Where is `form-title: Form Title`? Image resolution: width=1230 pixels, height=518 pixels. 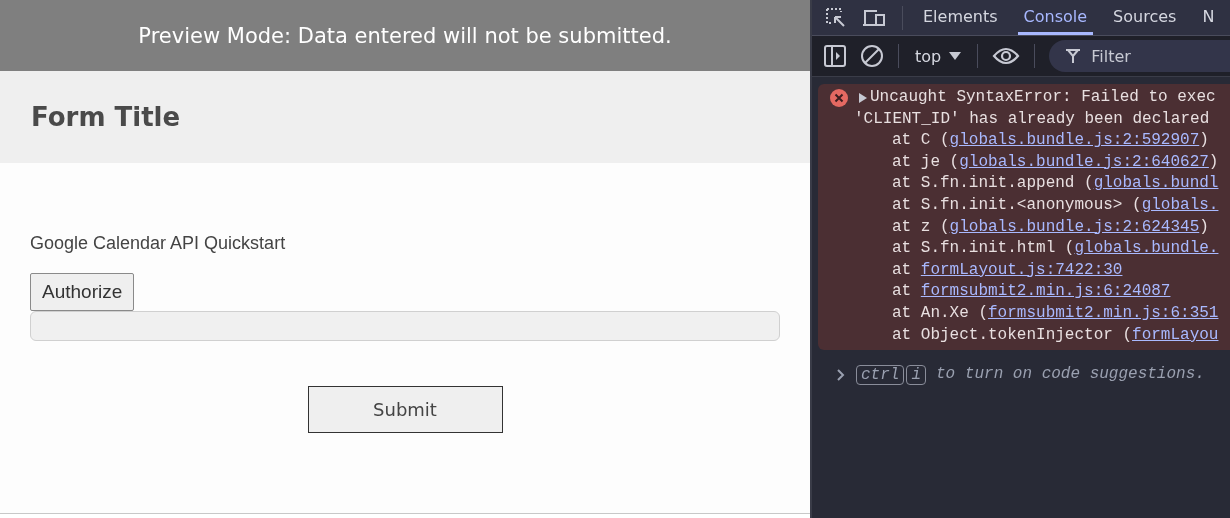 form-title: Form Title is located at coordinates (106, 117).